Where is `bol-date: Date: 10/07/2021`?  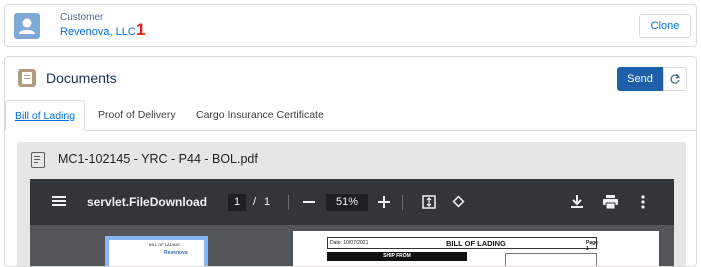
bol-date: Date: 10/07/2021 is located at coordinates (349, 243).